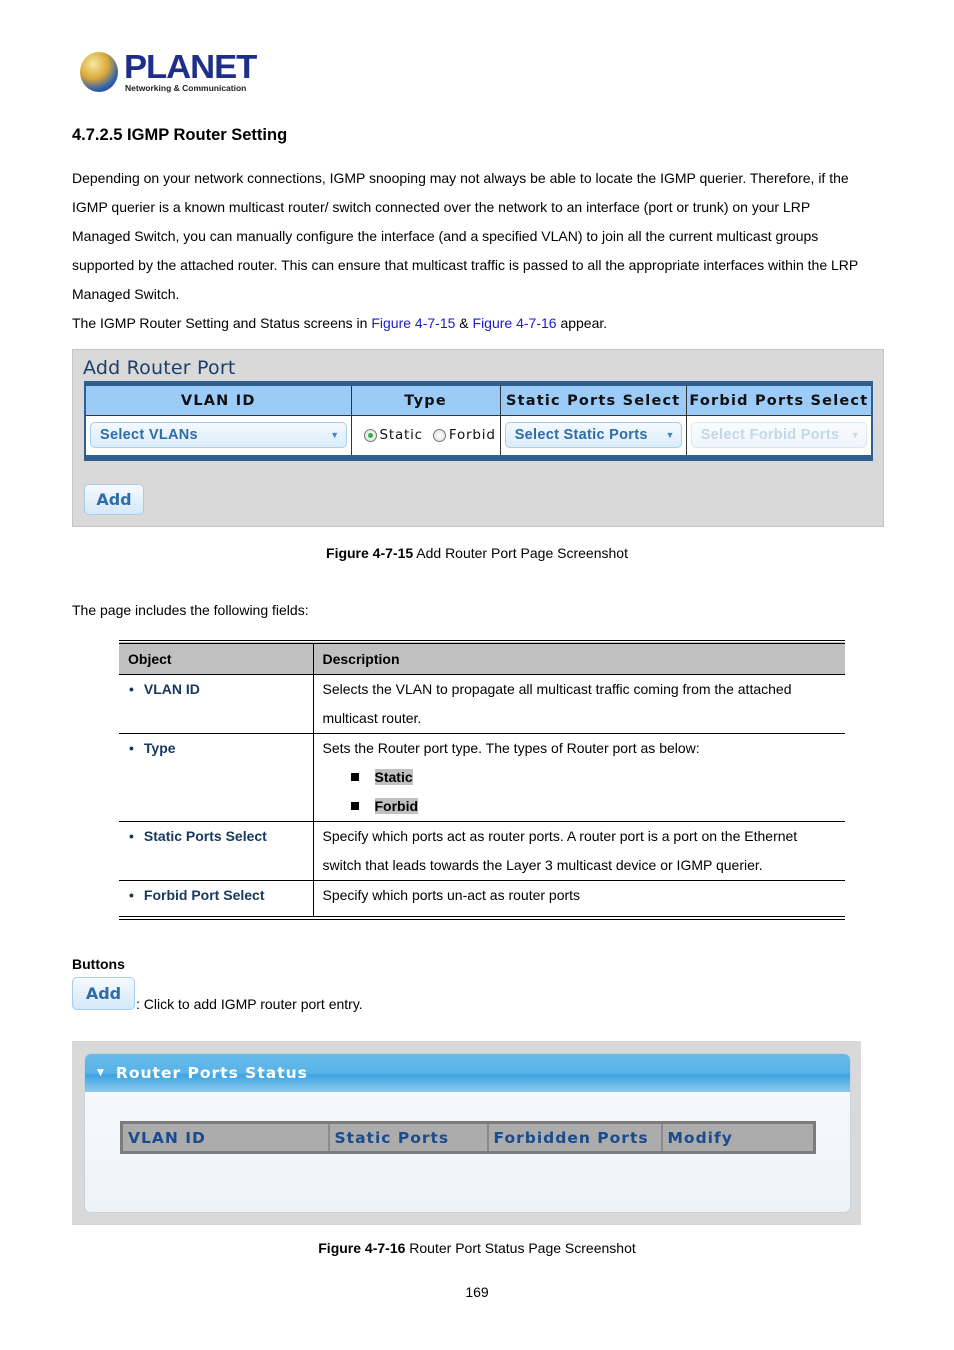  I want to click on globe-icon, so click(99, 72).